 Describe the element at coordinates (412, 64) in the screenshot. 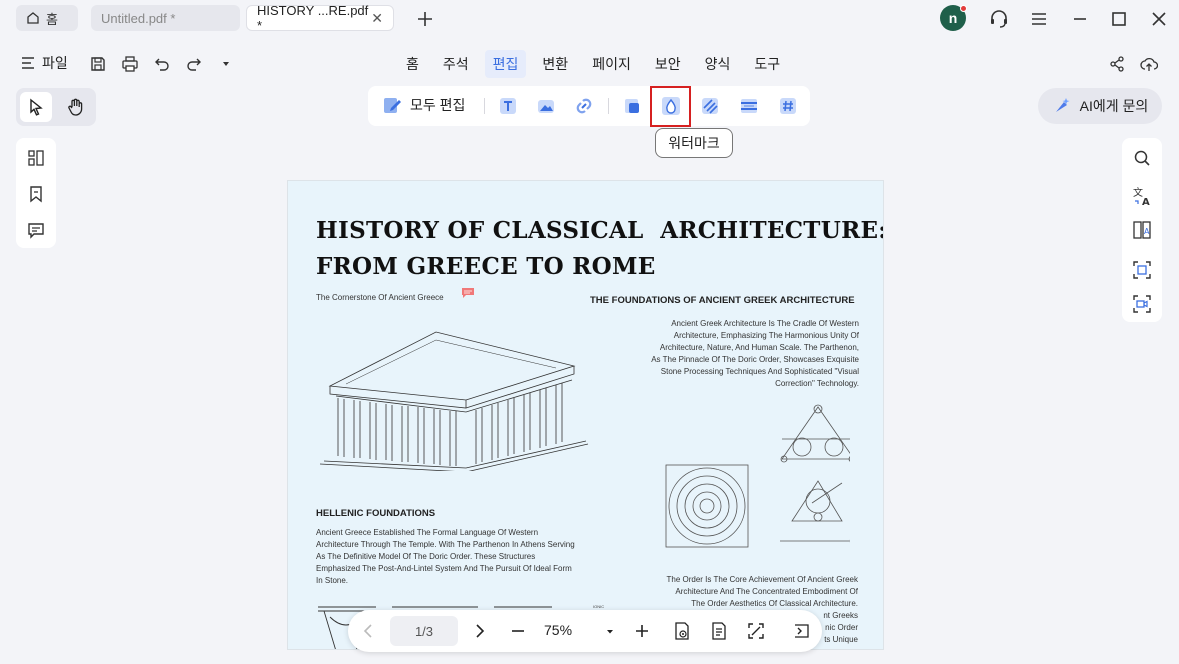

I see `menu-tab-home: 홈` at that location.